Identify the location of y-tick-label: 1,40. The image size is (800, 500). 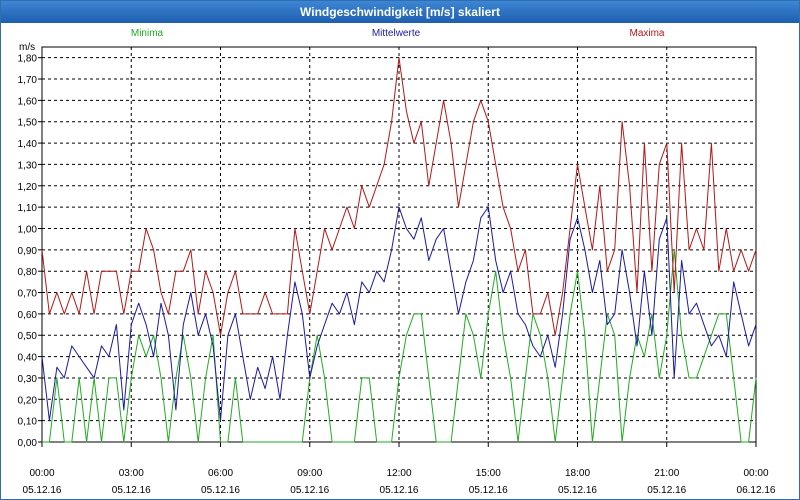
(28, 144).